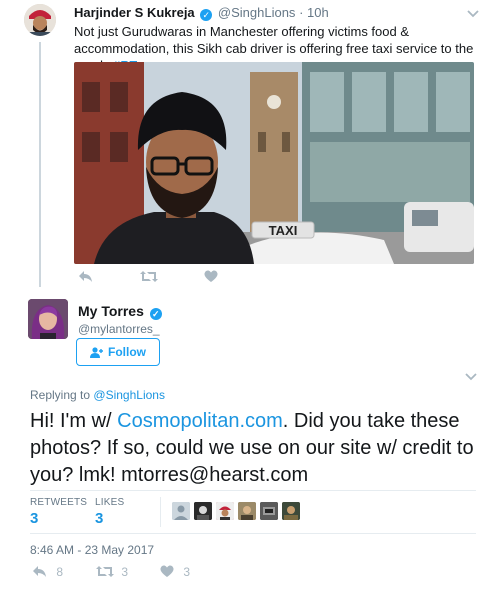 Image resolution: width=498 pixels, height=600 pixels. I want to click on reply-action: 8, so click(47, 573).